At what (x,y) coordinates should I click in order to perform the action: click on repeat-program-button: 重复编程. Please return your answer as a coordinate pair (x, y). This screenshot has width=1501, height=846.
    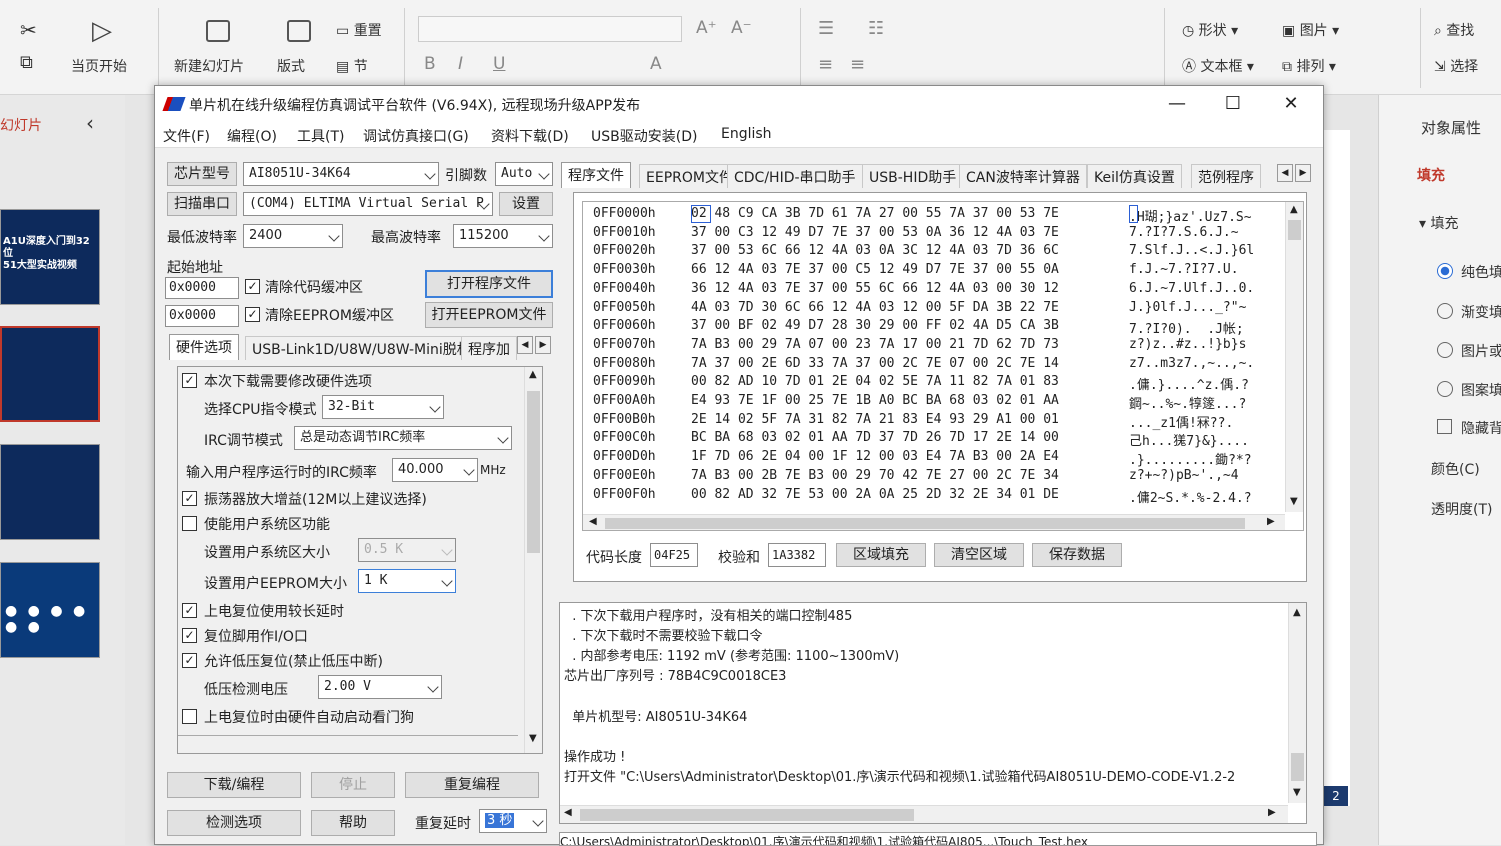
    Looking at the image, I should click on (472, 785).